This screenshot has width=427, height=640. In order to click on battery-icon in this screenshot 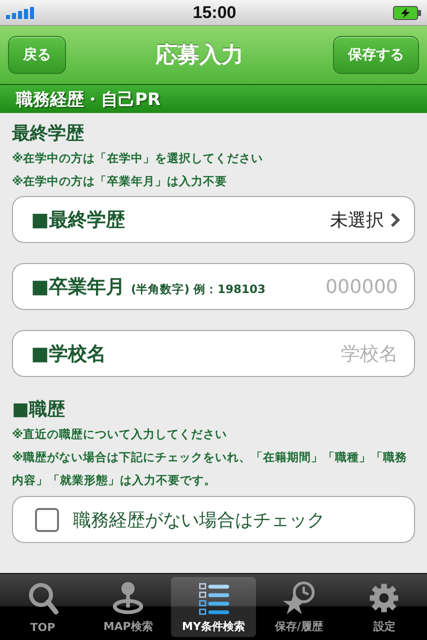, I will do `click(406, 13)`.